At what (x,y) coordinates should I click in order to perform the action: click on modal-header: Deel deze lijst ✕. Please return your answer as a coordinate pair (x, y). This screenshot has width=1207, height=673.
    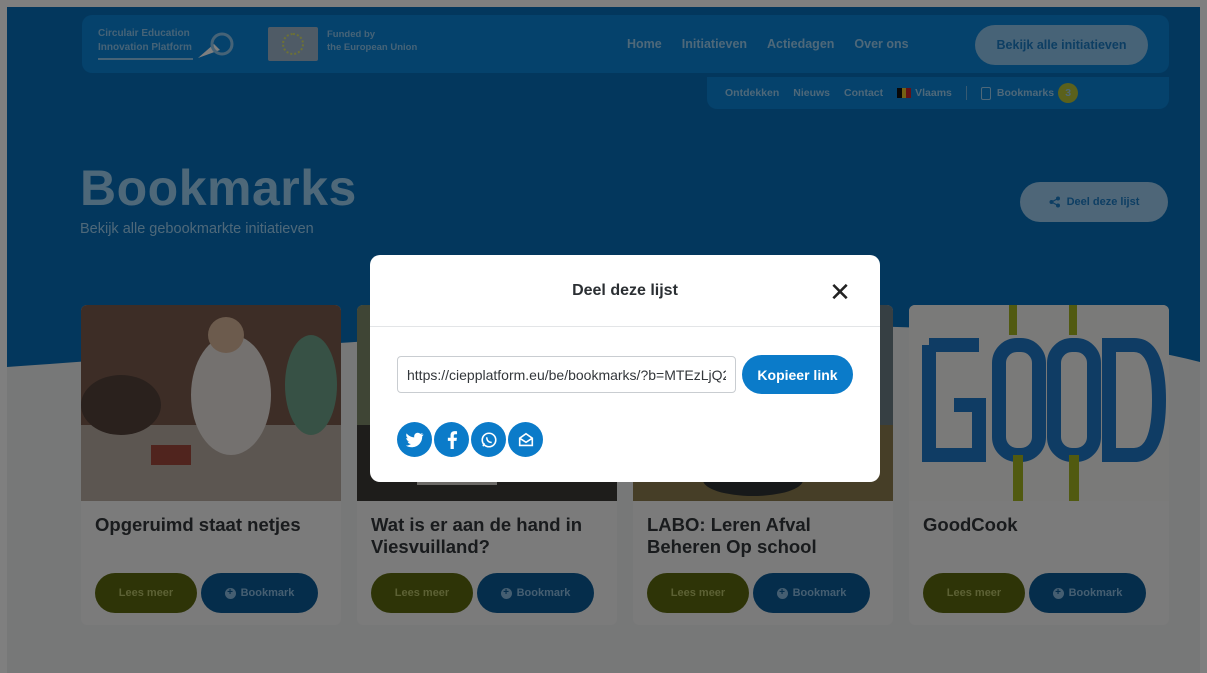
    Looking at the image, I should click on (625, 291).